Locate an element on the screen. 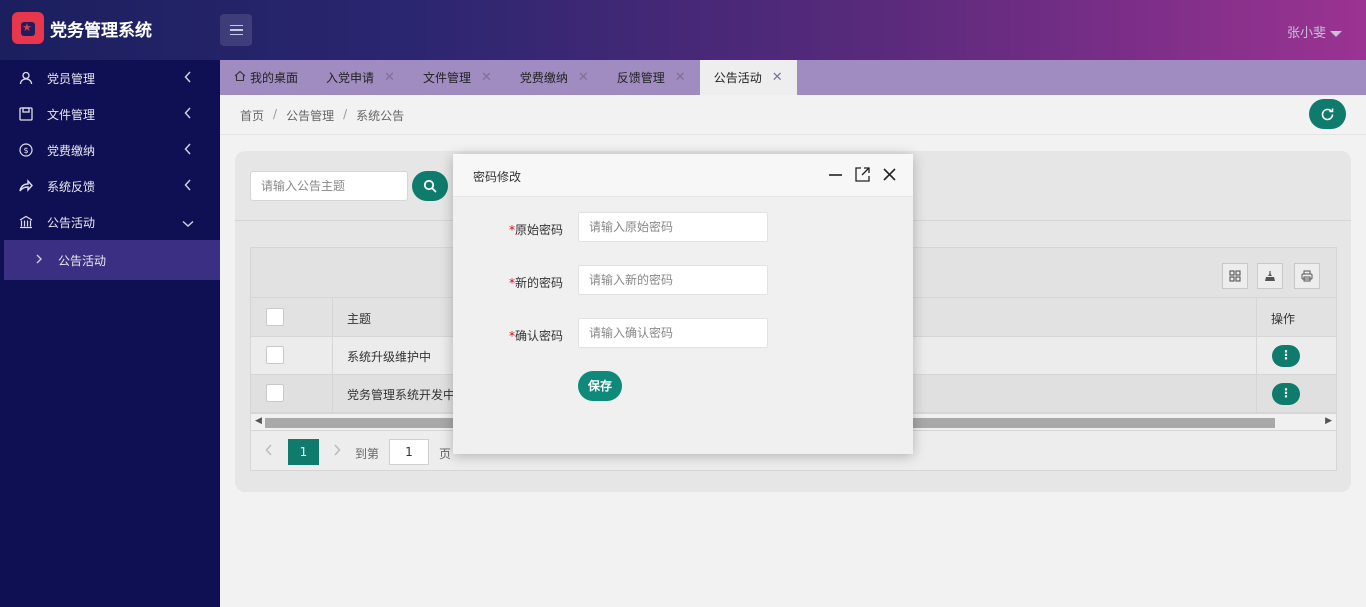 This screenshot has height=607, width=1366. user-icon is located at coordinates (26, 78).